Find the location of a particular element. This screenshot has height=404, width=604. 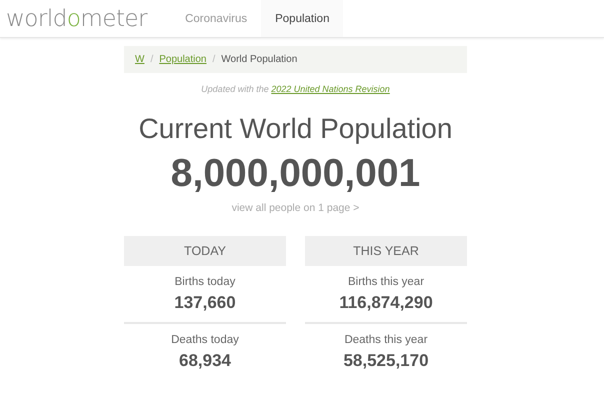

stat-value: 58,525,170 is located at coordinates (386, 360).